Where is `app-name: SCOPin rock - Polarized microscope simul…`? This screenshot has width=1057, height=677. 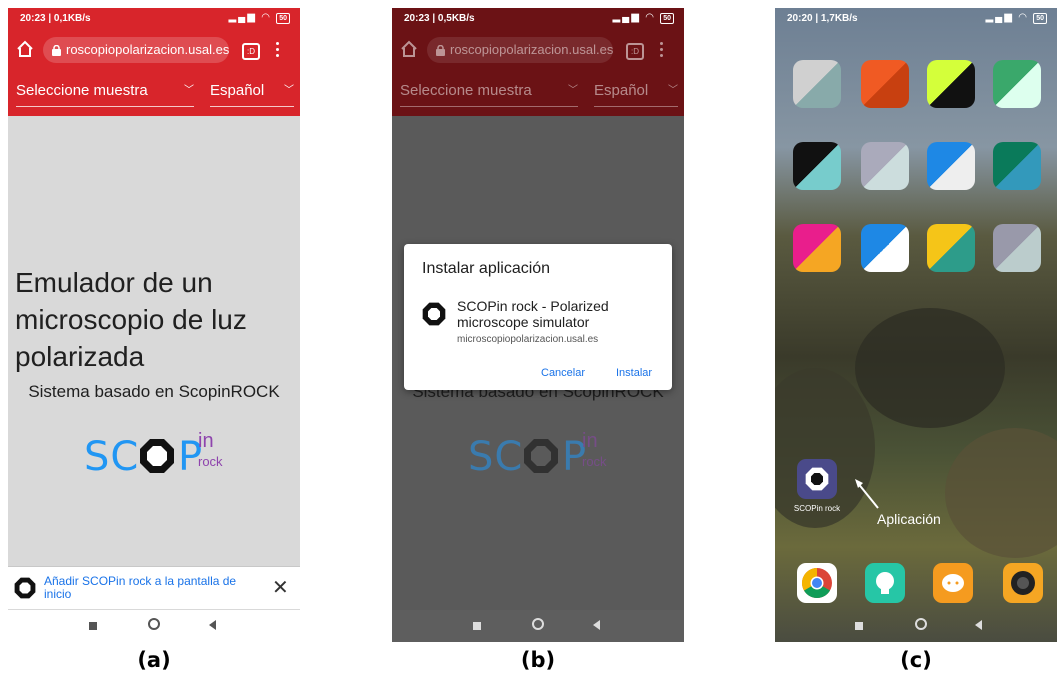
app-name: SCOPin rock - Polarized microscope simul… is located at coordinates (533, 314).